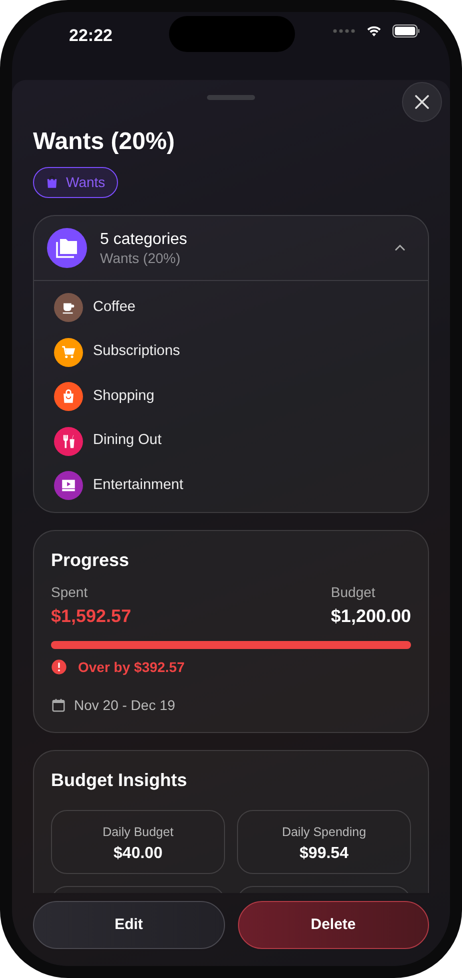 The image size is (462, 978). Describe the element at coordinates (370, 616) in the screenshot. I see `budget-amount: $1,200.00` at that location.